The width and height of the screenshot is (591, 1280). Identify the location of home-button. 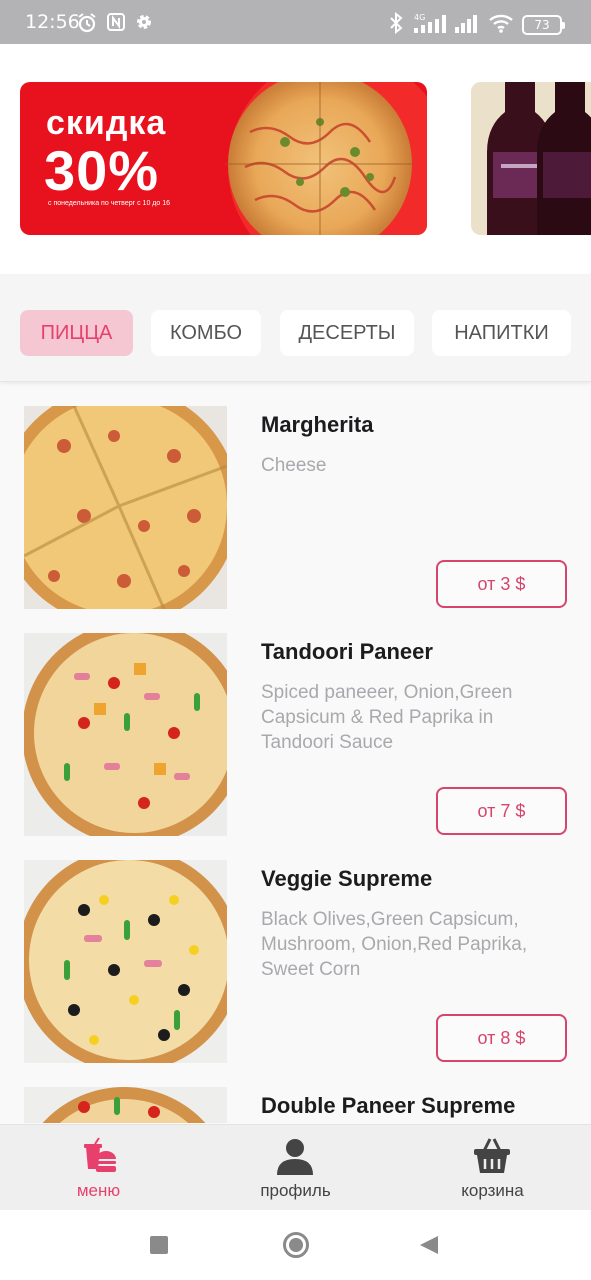
(296, 1245).